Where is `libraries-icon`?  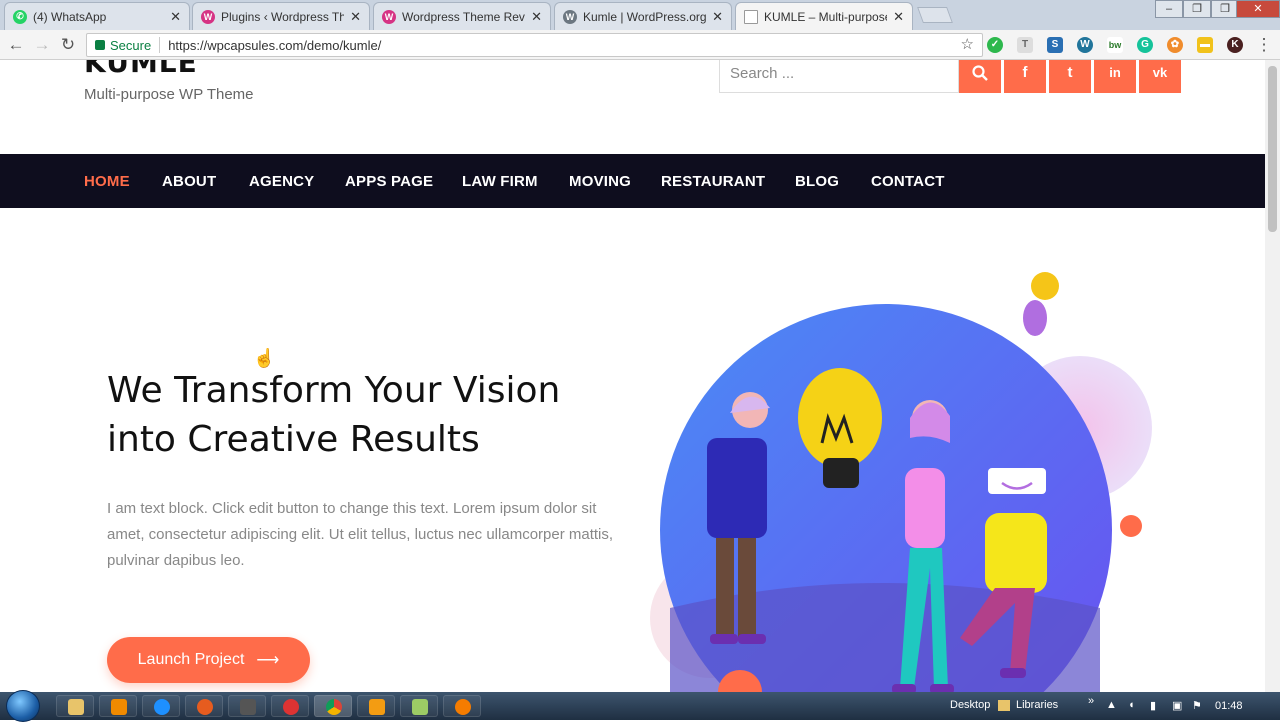 libraries-icon is located at coordinates (1004, 705).